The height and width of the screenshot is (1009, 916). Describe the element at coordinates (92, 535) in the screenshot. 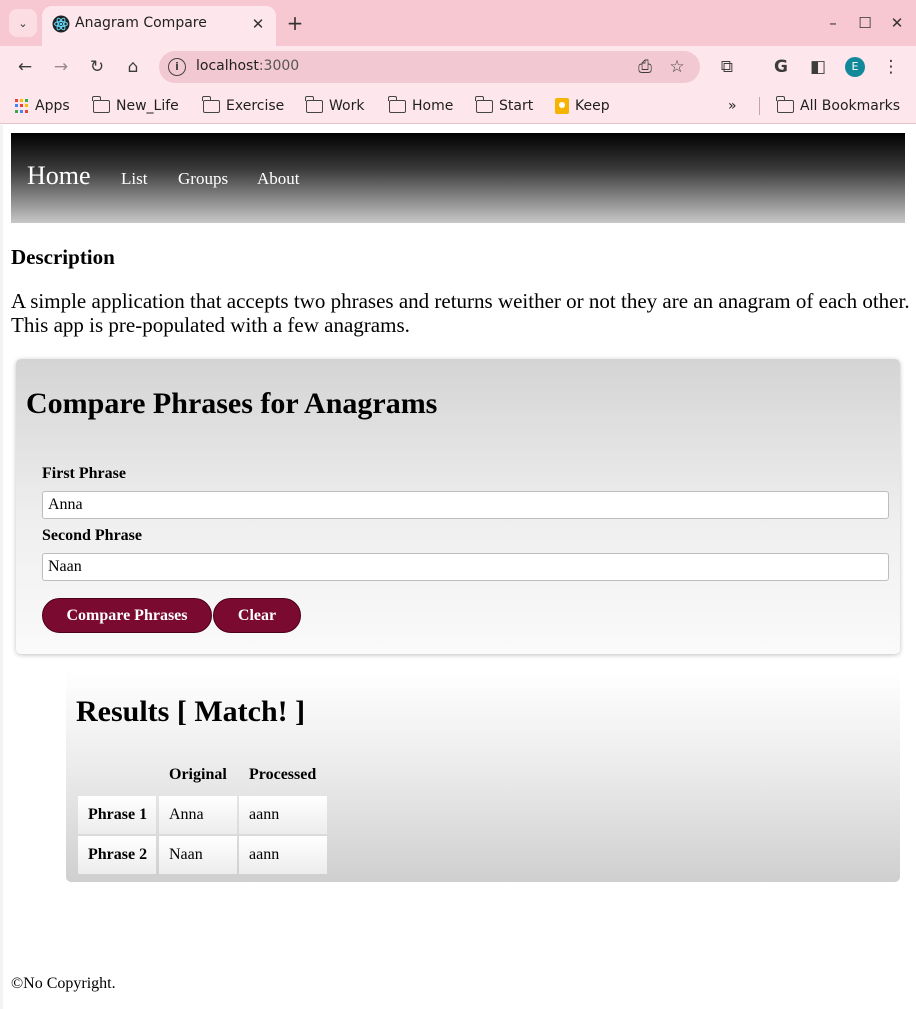

I see `second-phrase-label: Second Phrase` at that location.